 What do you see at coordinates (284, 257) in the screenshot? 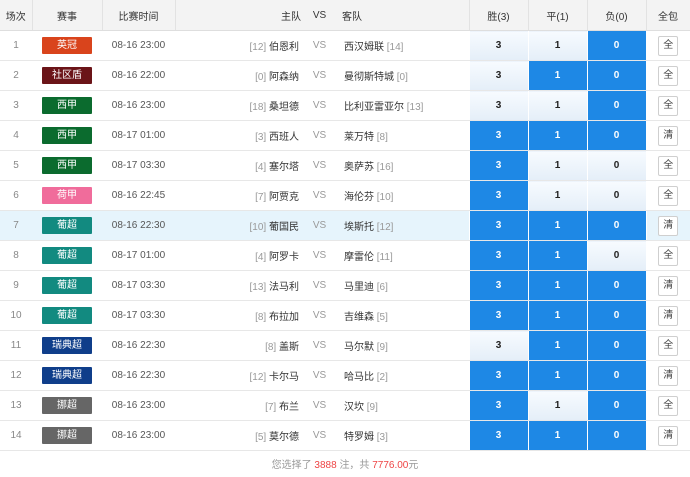
I see `home-team: 阿罗卡` at bounding box center [284, 257].